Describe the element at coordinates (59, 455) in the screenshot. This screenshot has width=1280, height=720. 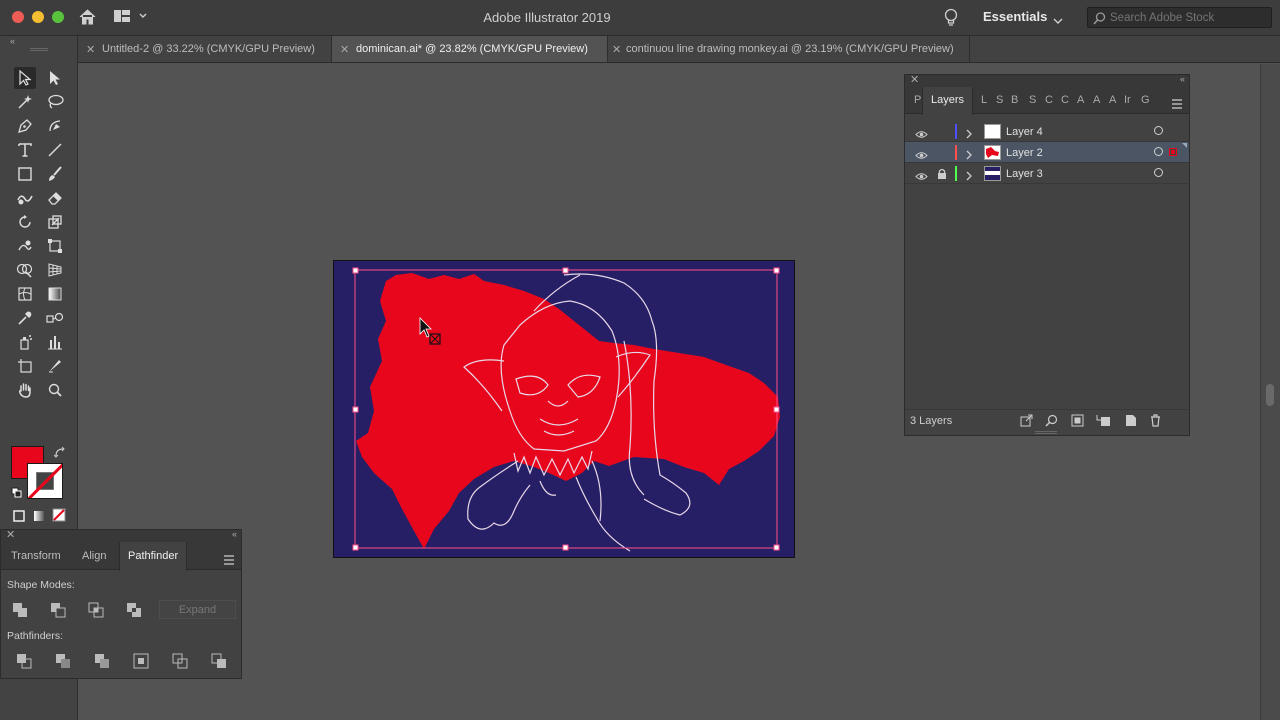
I see `swap-fill-stroke-icon` at that location.